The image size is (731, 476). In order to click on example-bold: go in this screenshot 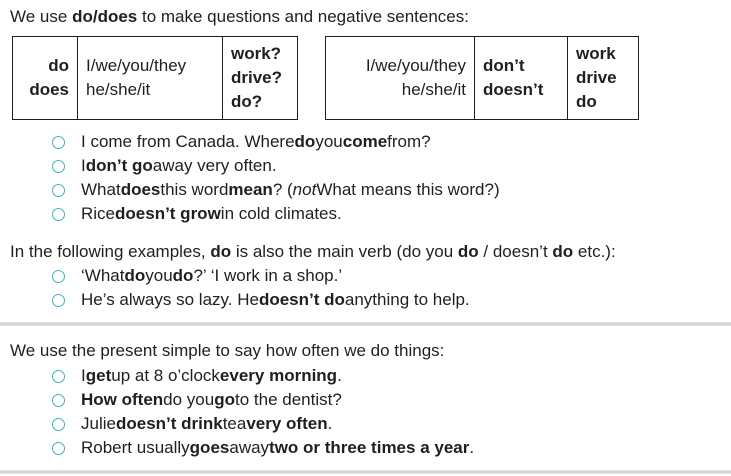, I will do `click(224, 399)`.